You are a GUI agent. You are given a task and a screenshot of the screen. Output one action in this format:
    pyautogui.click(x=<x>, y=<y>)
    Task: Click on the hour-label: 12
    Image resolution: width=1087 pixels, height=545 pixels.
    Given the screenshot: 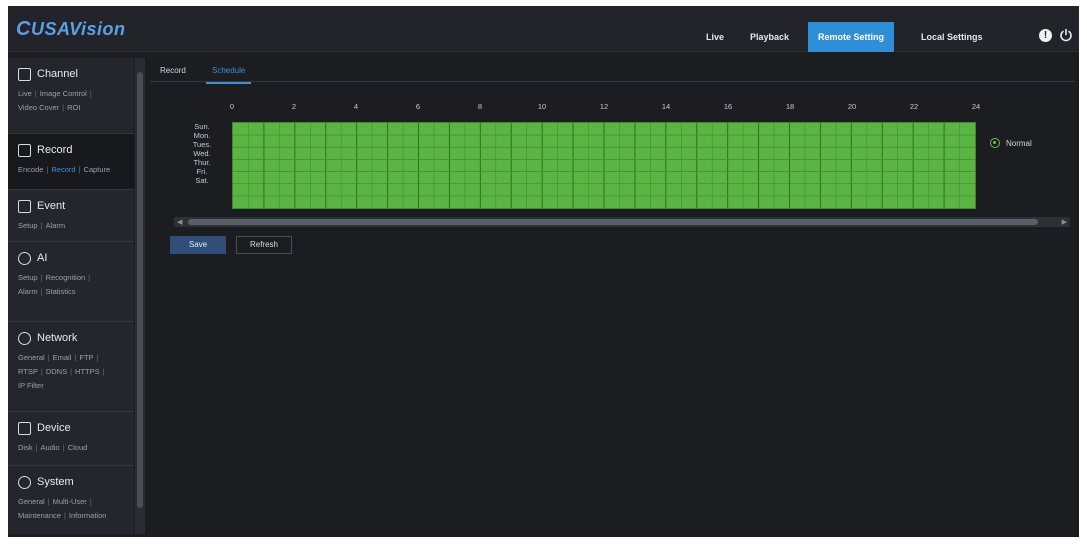 What is the action you would take?
    pyautogui.click(x=604, y=106)
    